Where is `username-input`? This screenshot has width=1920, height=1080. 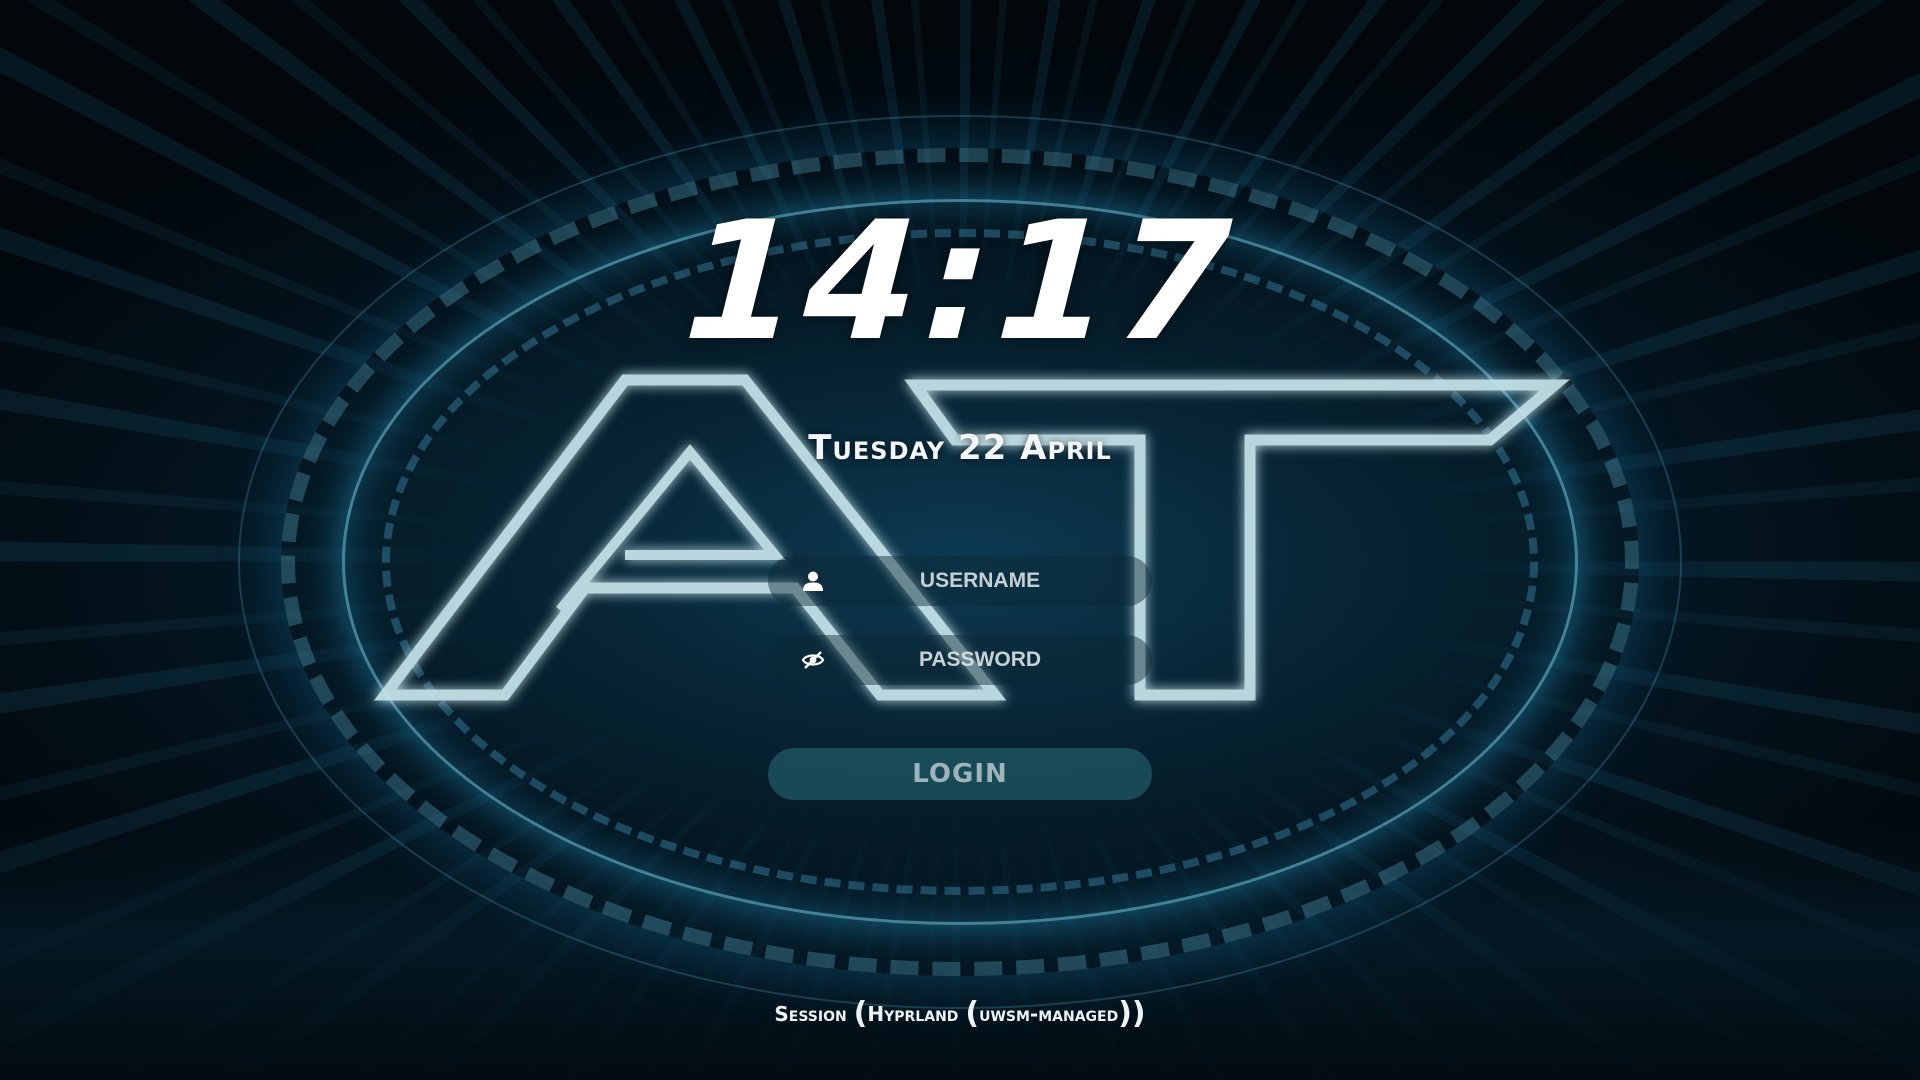
username-input is located at coordinates (980, 581).